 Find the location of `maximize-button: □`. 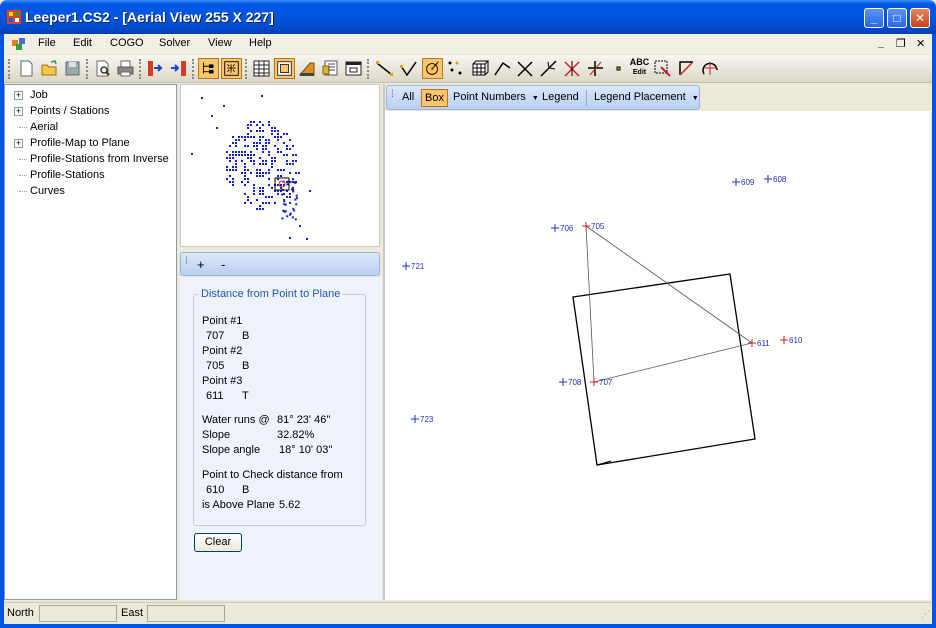

maximize-button: □ is located at coordinates (897, 18).